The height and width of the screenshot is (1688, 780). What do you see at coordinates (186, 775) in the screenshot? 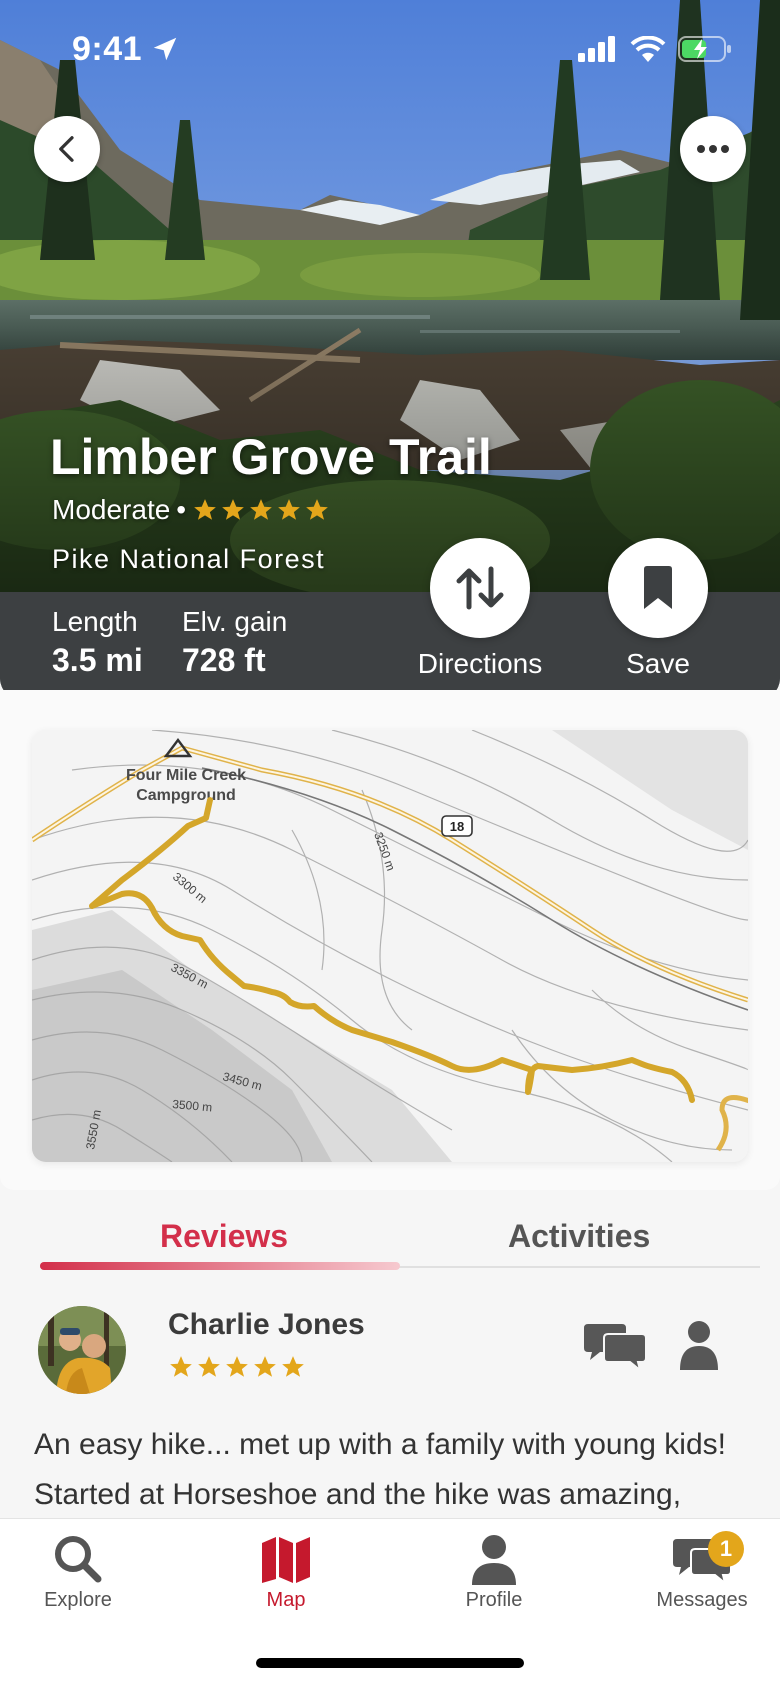
I see `campground-label-line1: Four Mile Creek` at bounding box center [186, 775].